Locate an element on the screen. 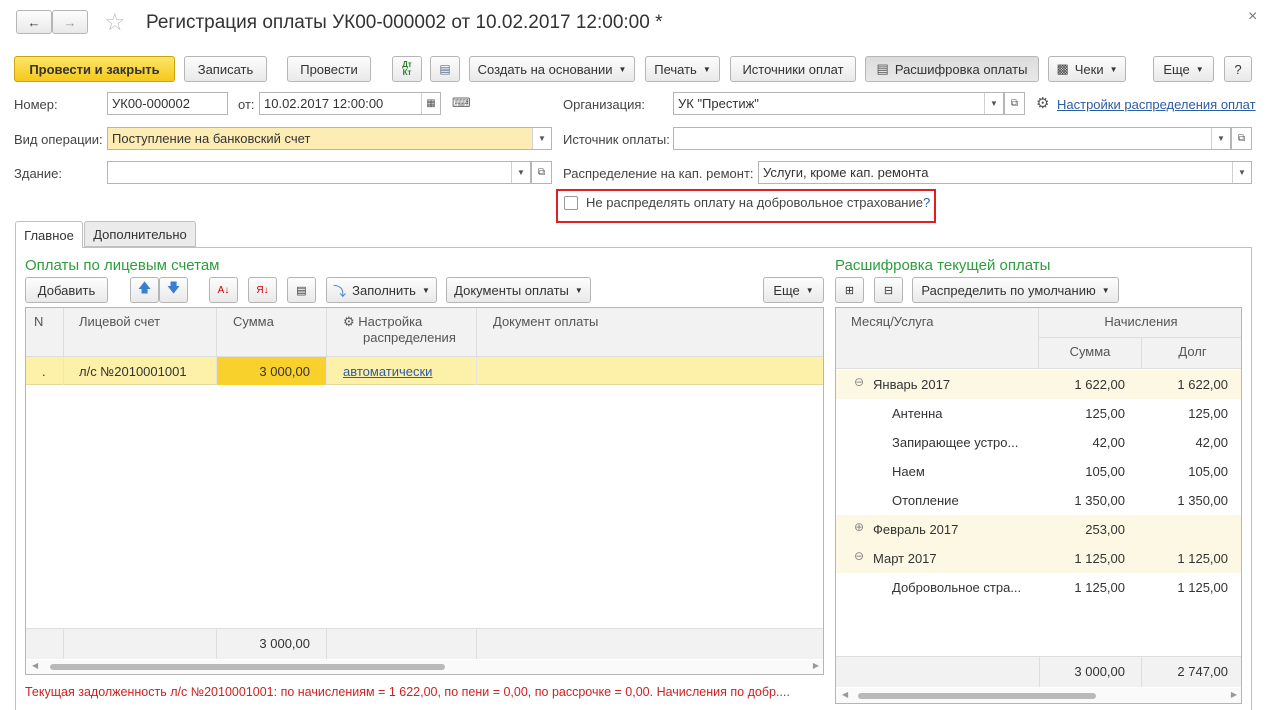 The image size is (1266, 710). dtkt-button: Дт Кт is located at coordinates (407, 69).